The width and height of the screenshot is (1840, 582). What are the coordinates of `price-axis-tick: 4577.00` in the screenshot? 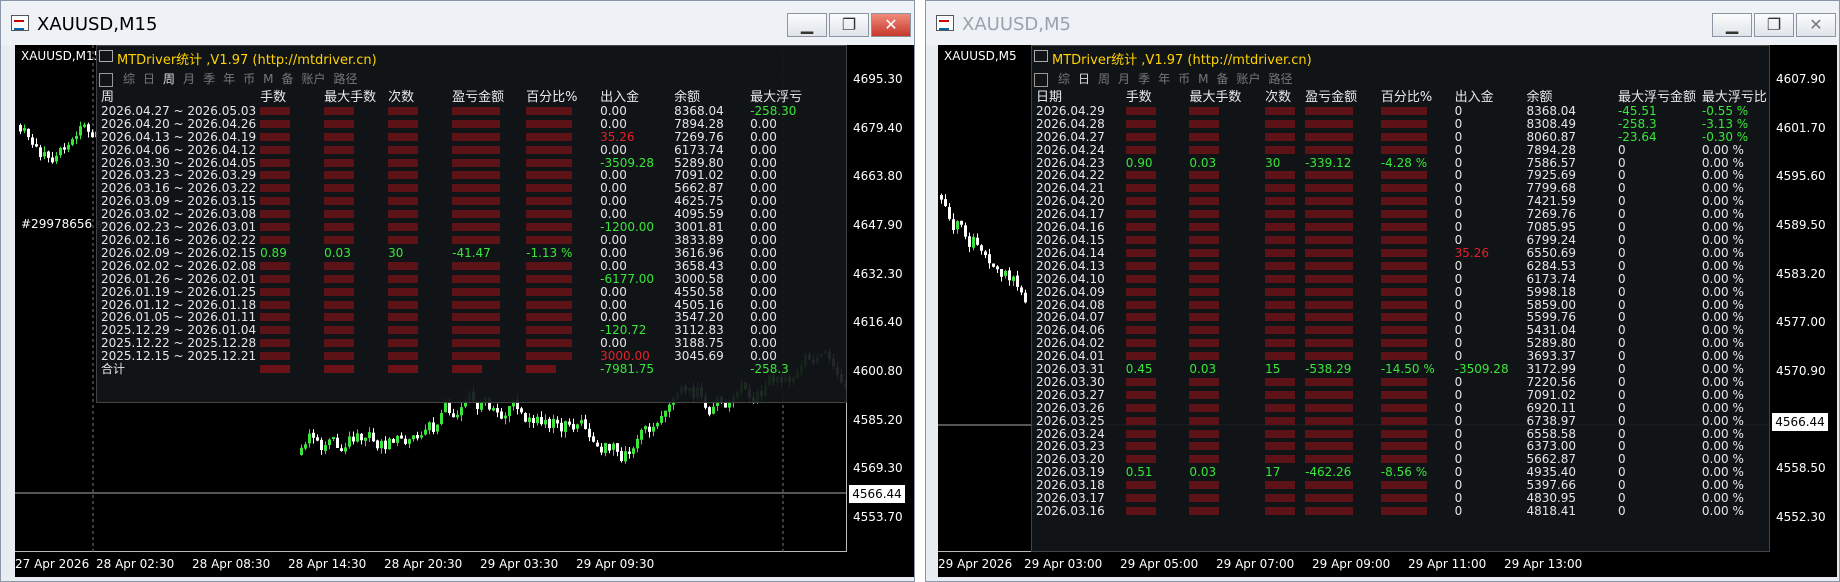 It's located at (1801, 322).